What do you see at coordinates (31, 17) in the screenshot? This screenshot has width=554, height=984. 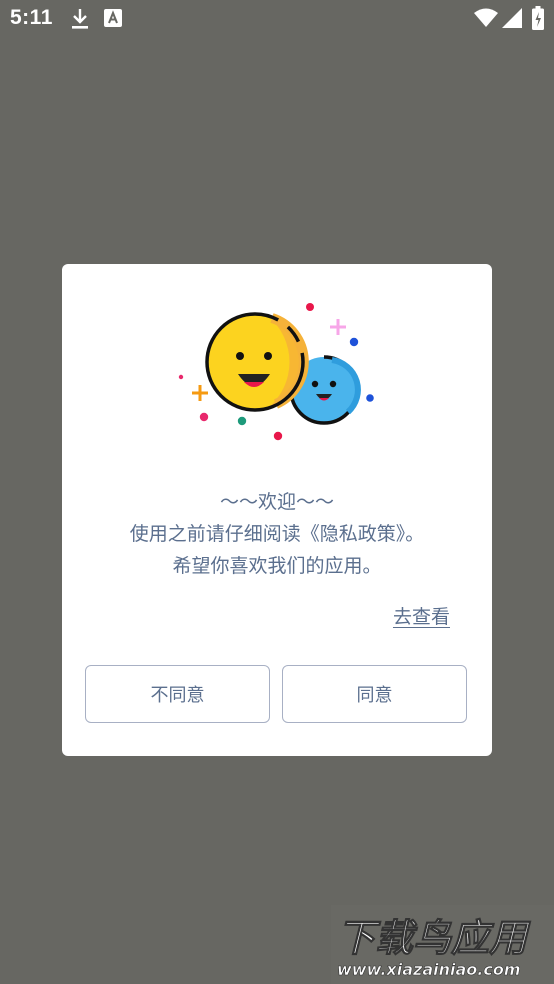 I see `status-time: 5:11` at bounding box center [31, 17].